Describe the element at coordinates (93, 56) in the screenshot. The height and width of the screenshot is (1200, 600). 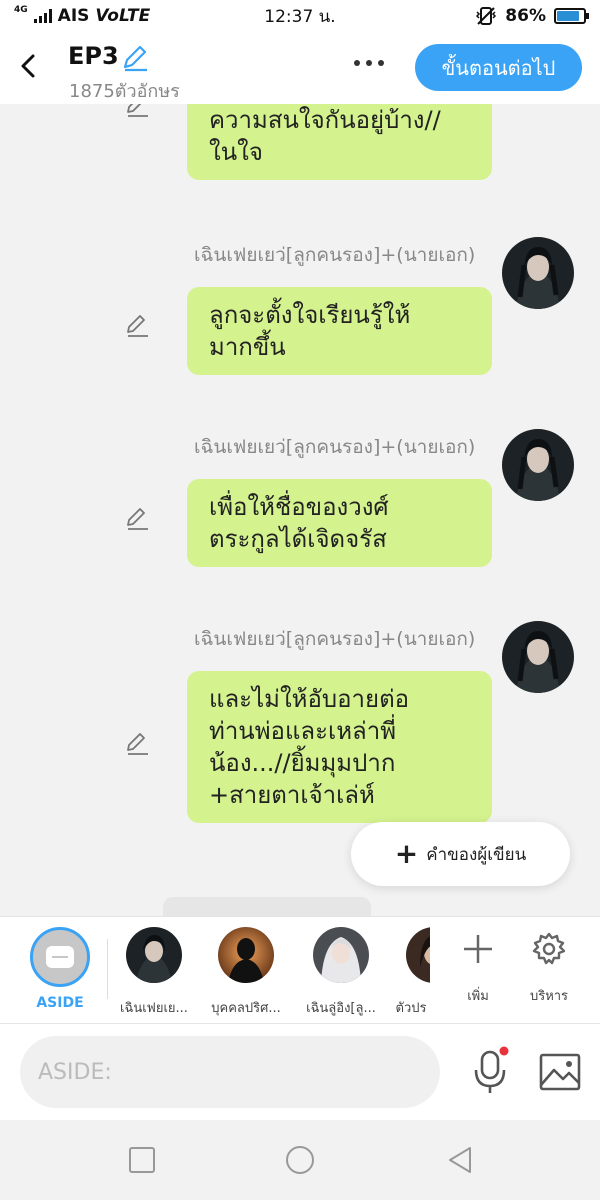
I see `page-title: EP3` at that location.